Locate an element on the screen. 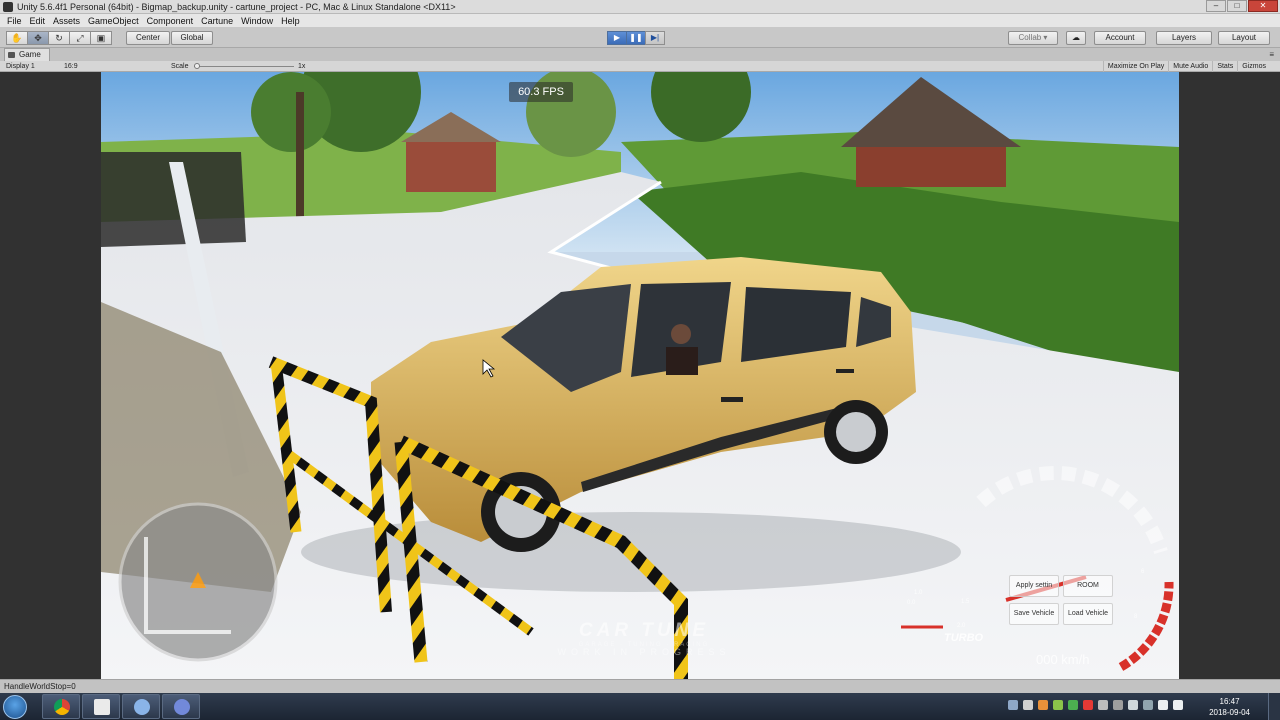 The height and width of the screenshot is (720, 1280). rect-tool-icon: ▣ is located at coordinates (101, 38).